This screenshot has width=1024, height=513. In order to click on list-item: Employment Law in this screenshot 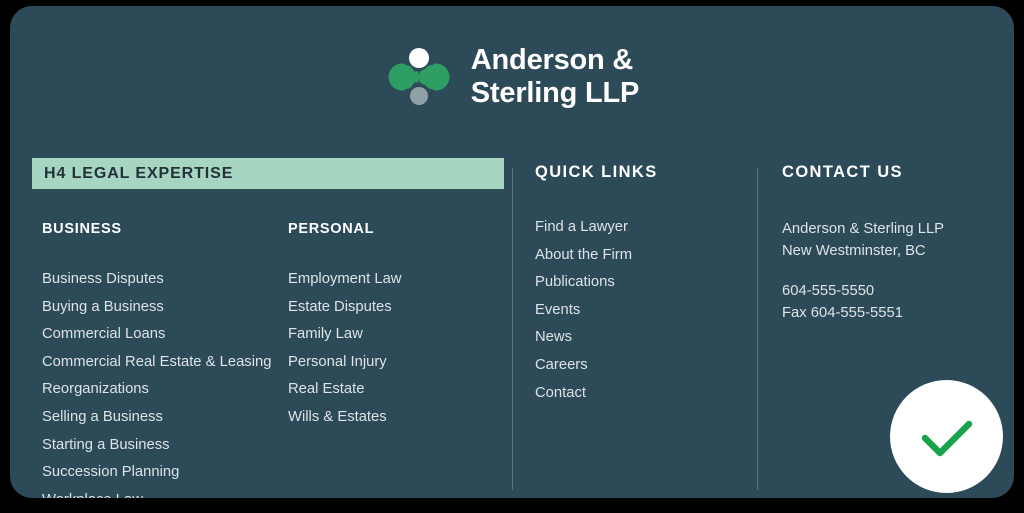, I will do `click(396, 279)`.